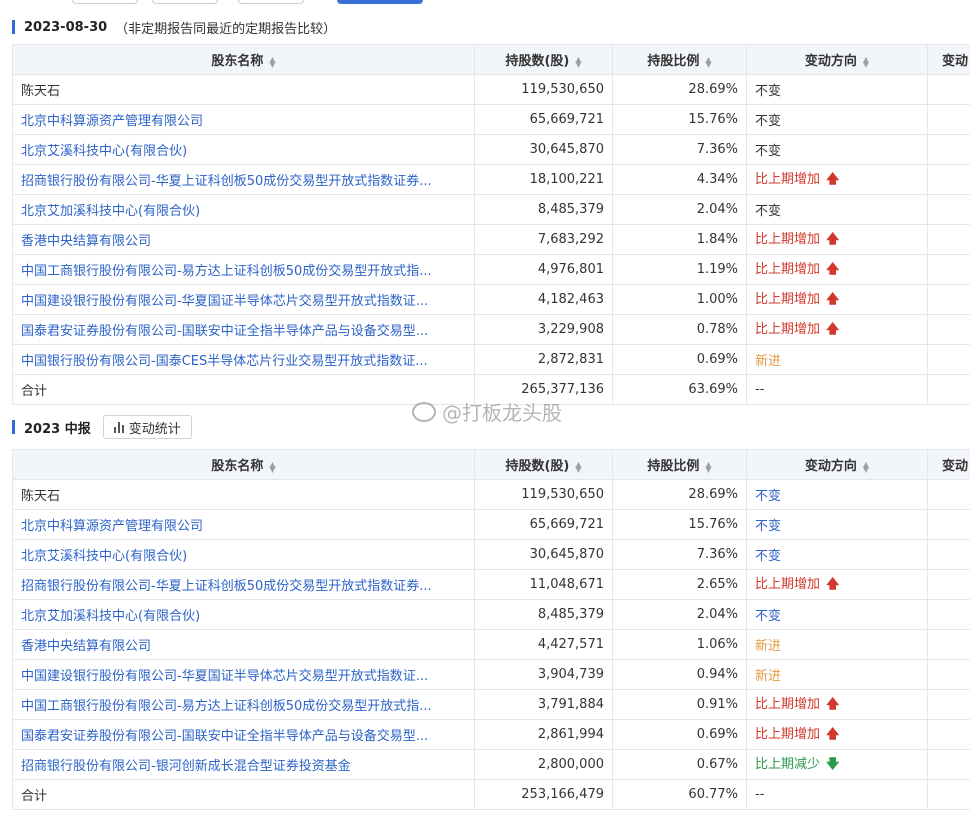 The height and width of the screenshot is (819, 970). I want to click on shareholder-name: 陈天石, so click(243, 494).